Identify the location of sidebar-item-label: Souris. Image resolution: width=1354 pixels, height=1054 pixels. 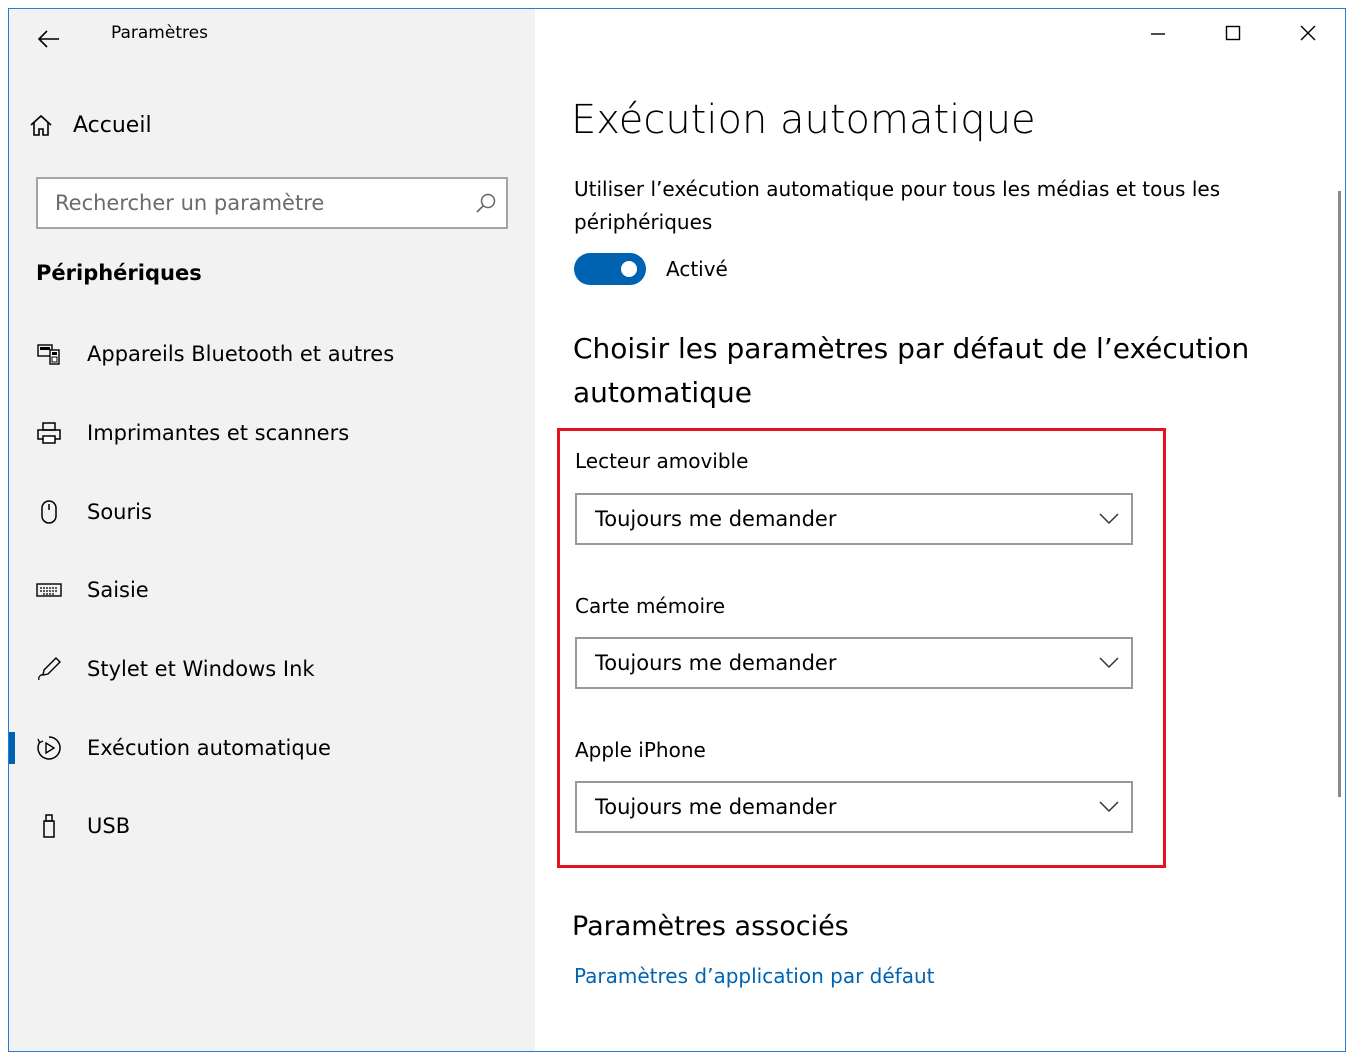
(119, 511).